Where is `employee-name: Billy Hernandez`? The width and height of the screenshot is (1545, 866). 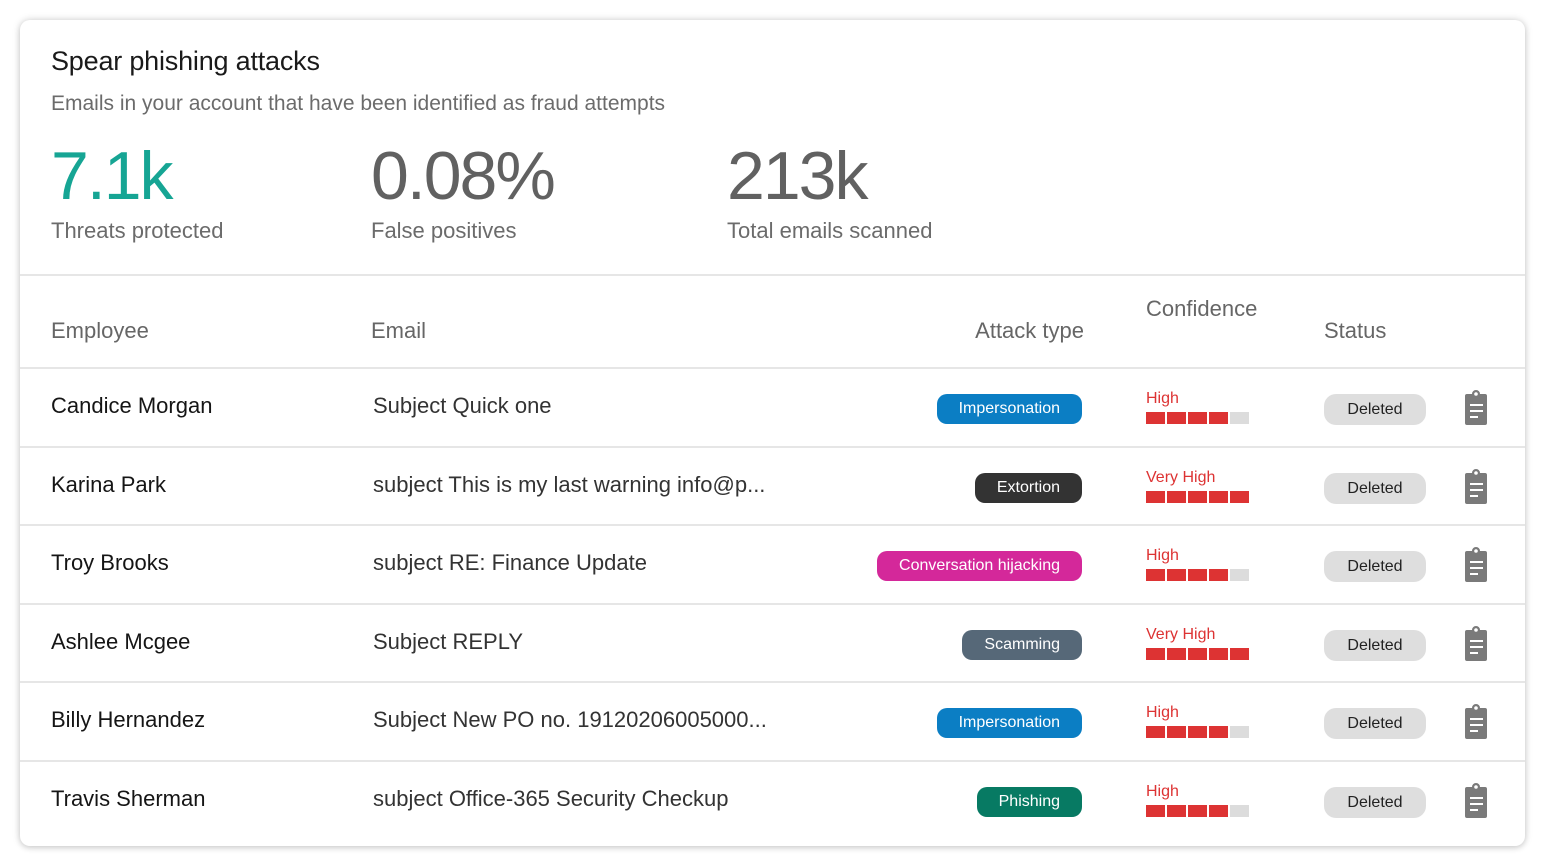 employee-name: Billy Hernandez is located at coordinates (128, 719).